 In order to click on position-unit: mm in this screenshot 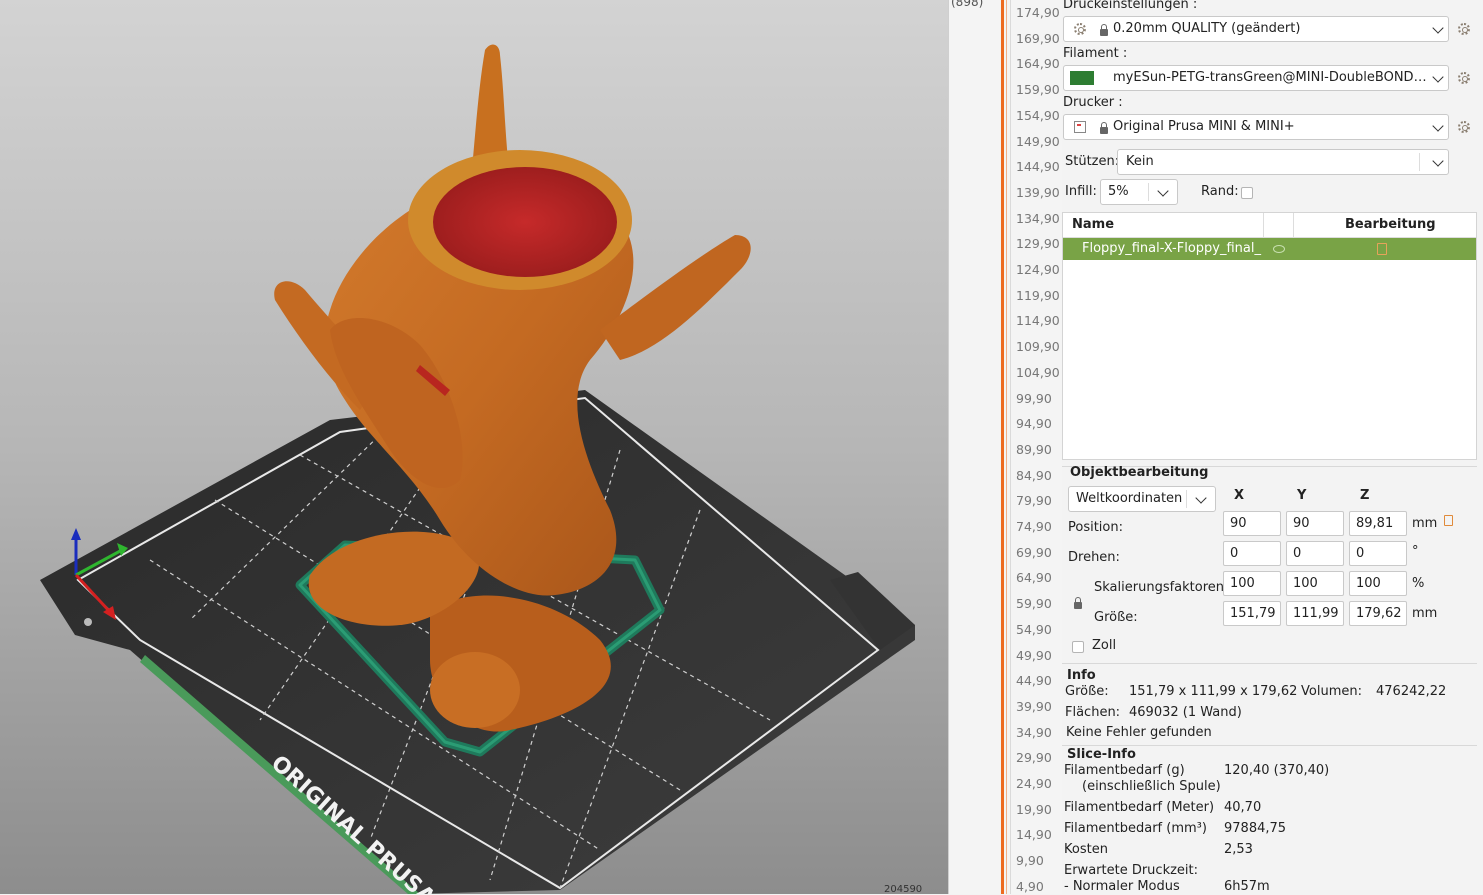, I will do `click(1425, 523)`.